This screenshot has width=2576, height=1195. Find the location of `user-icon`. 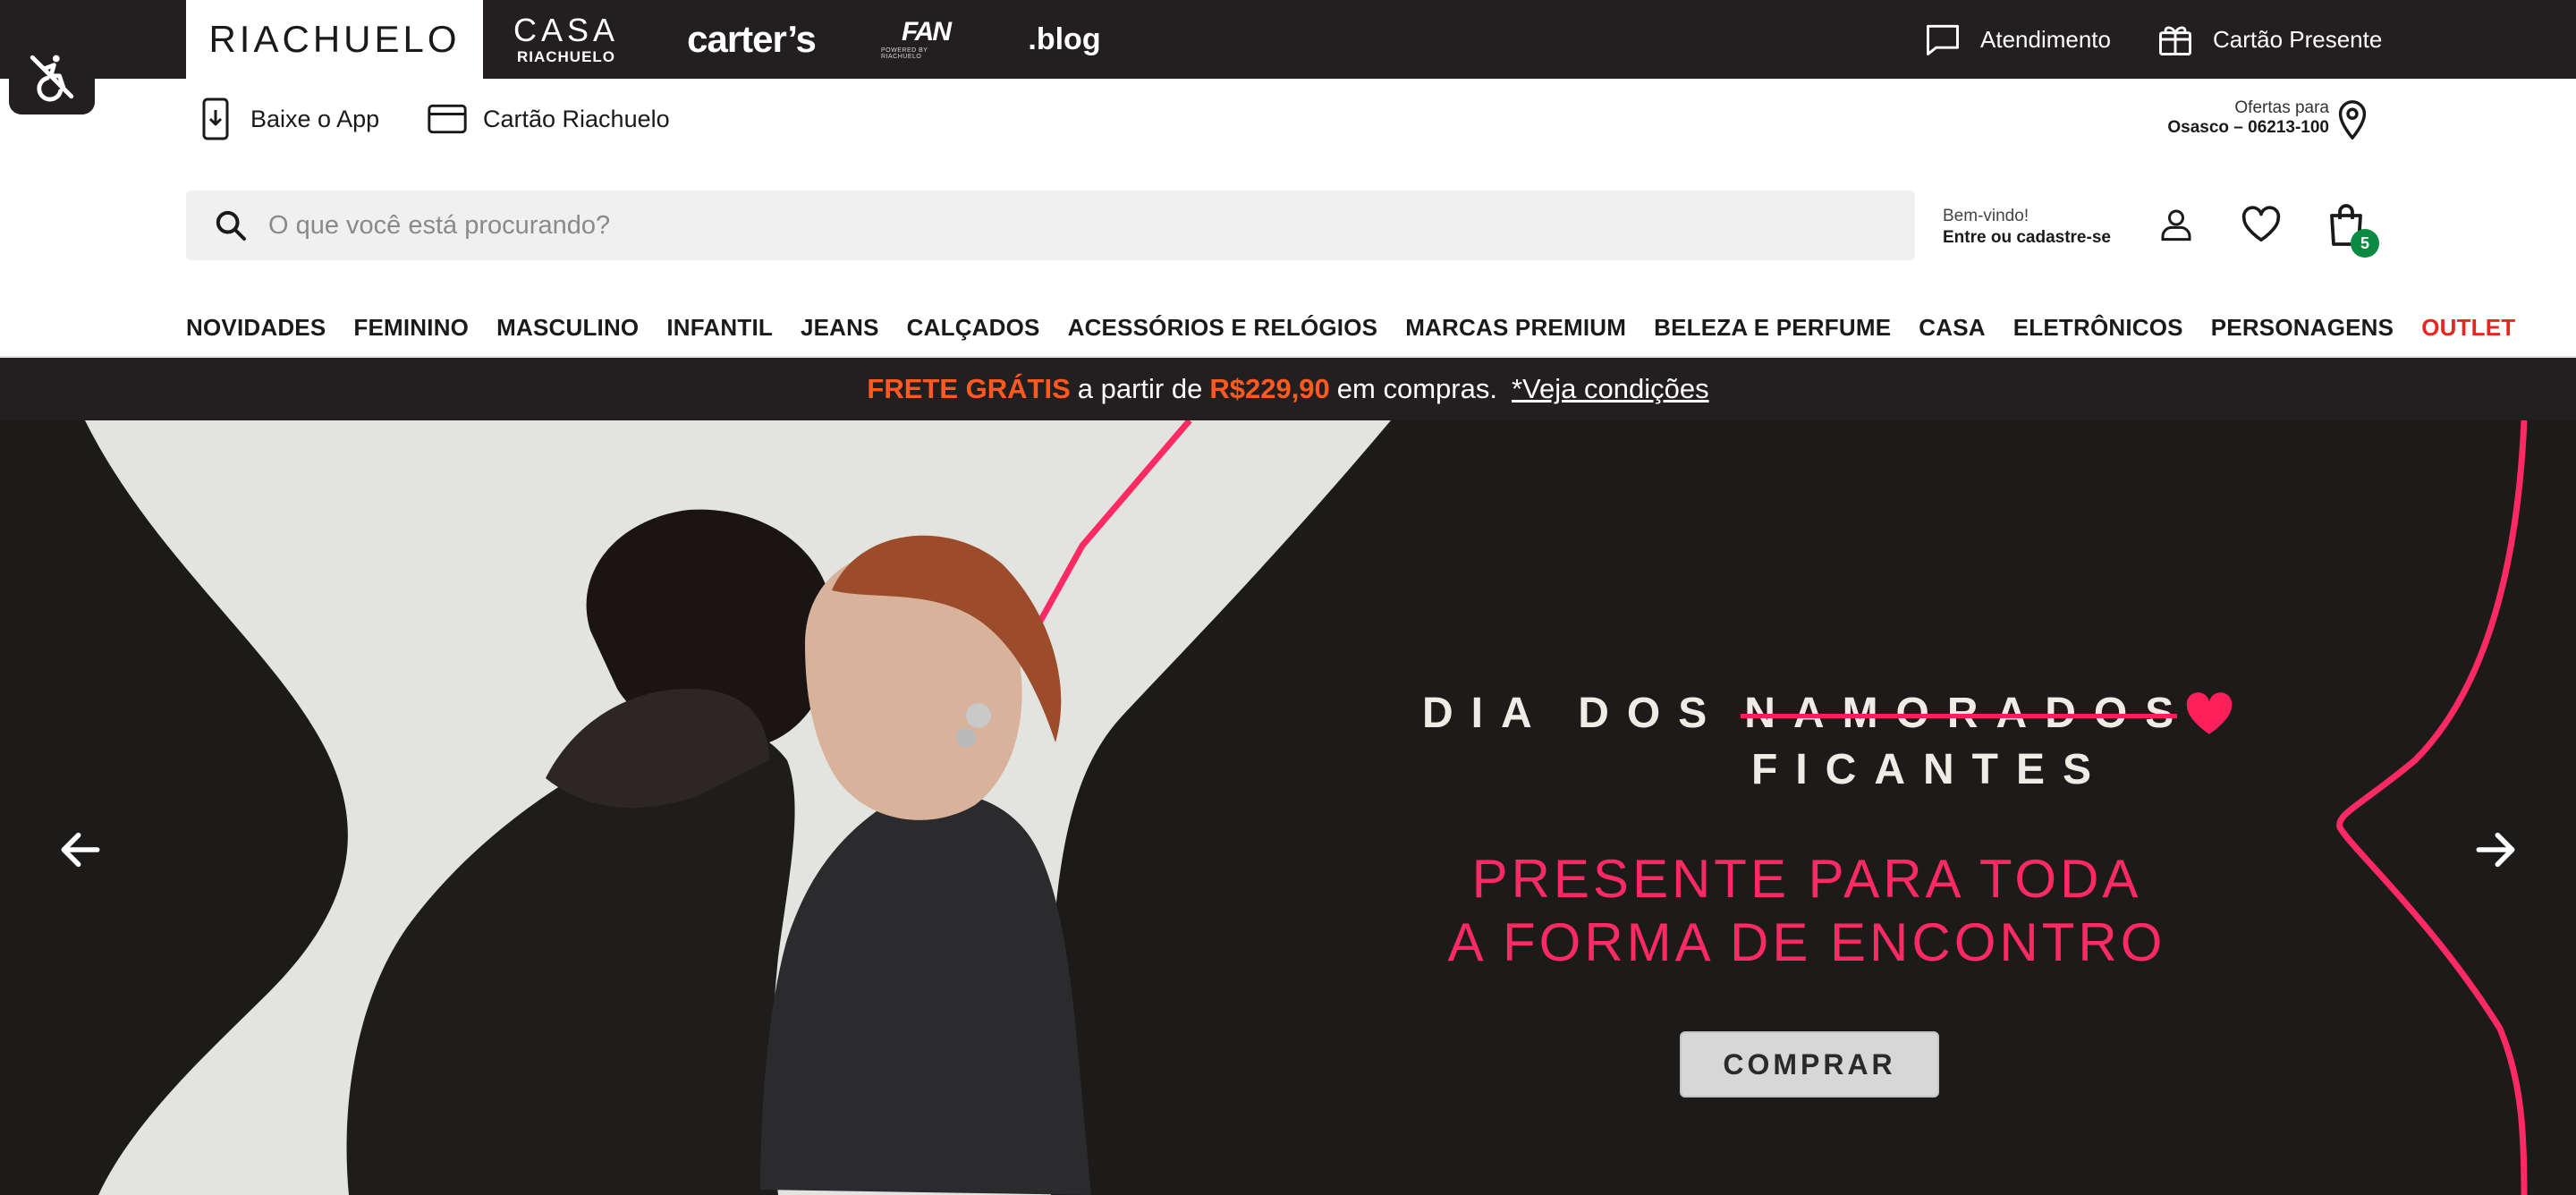

user-icon is located at coordinates (2176, 224).